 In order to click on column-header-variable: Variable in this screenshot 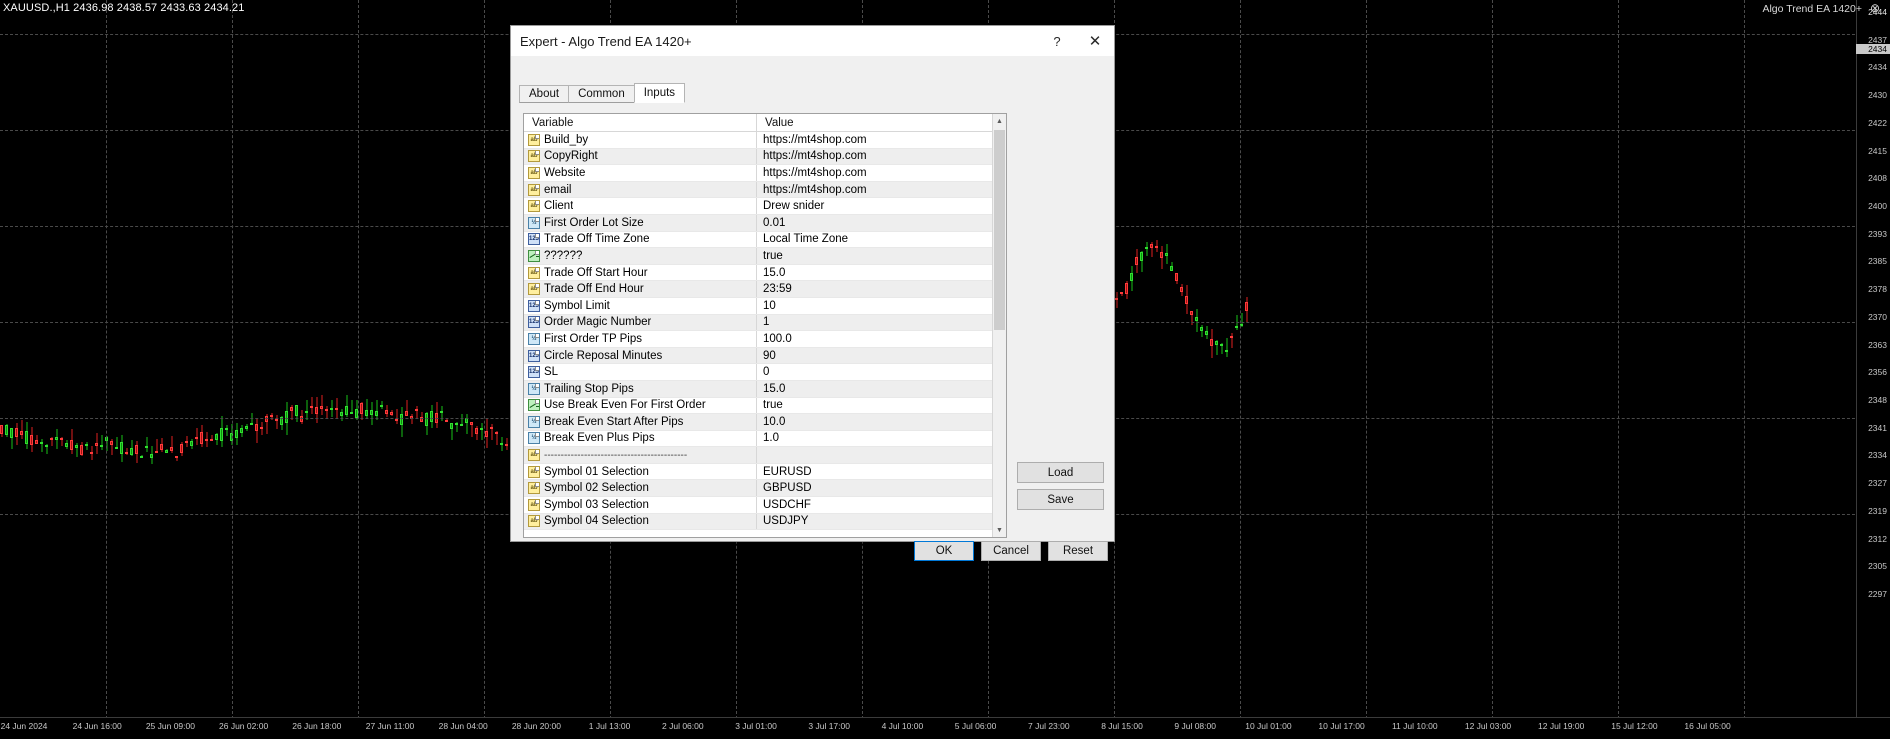, I will do `click(640, 122)`.